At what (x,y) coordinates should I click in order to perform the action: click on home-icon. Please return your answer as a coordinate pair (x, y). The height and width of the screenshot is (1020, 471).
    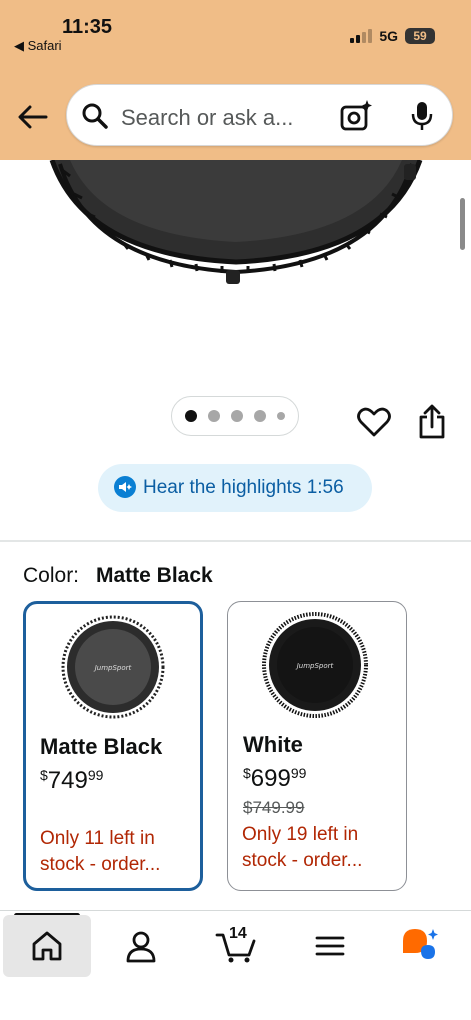
    Looking at the image, I should click on (47, 946).